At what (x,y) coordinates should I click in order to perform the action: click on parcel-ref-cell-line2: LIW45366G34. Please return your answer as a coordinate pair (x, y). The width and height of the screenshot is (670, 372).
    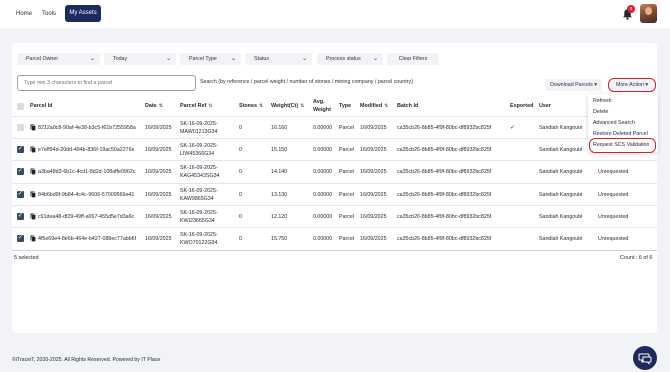
    Looking at the image, I should click on (197, 154).